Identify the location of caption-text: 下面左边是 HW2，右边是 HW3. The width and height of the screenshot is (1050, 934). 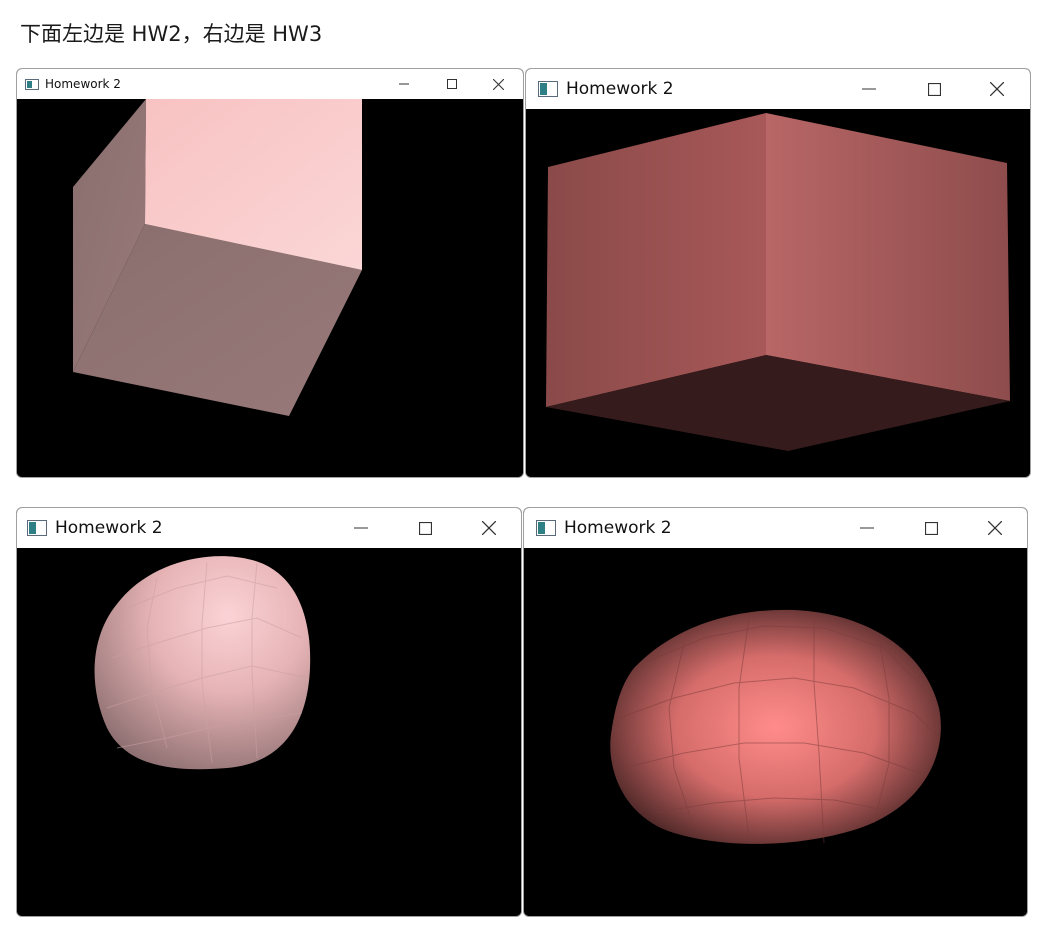
(171, 34).